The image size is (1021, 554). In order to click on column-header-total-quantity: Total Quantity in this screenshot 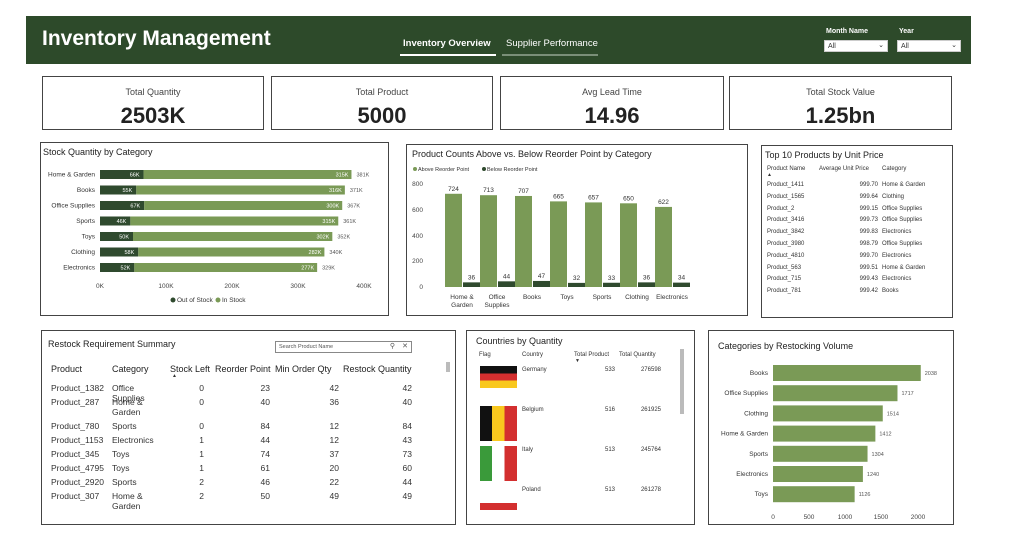, I will do `click(637, 355)`.